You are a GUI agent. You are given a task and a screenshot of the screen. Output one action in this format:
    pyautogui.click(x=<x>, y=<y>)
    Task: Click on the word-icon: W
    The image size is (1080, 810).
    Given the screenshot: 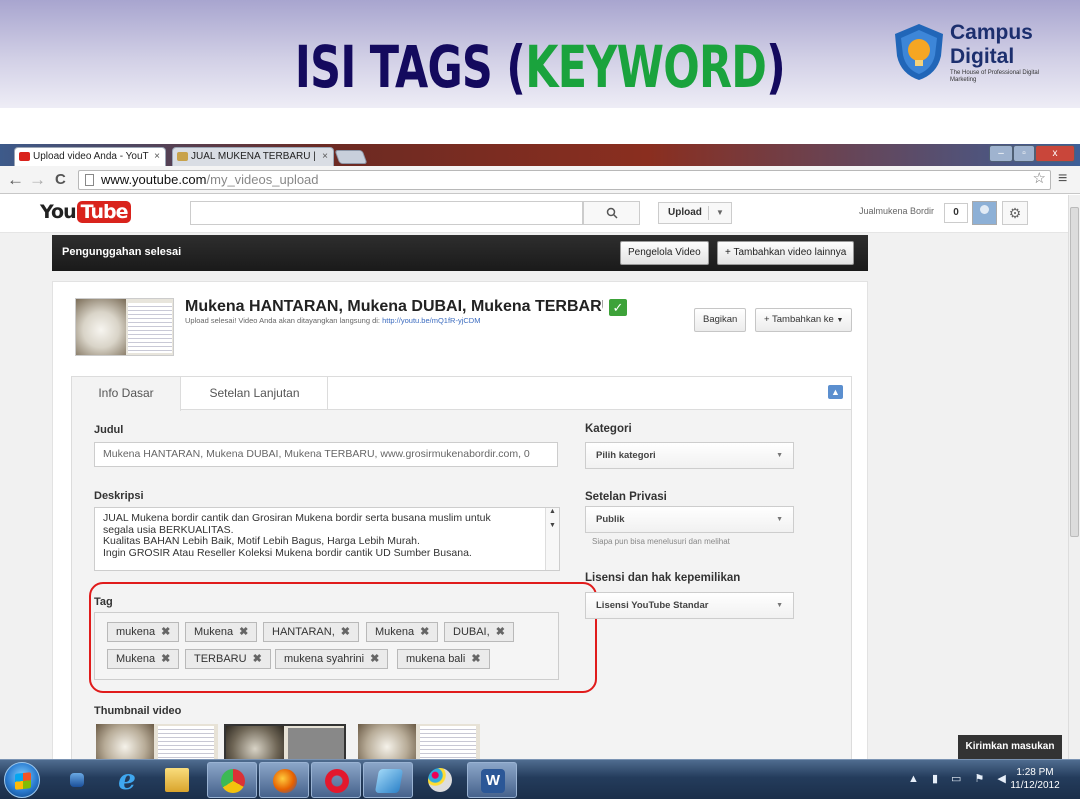 What is the action you would take?
    pyautogui.click(x=493, y=781)
    